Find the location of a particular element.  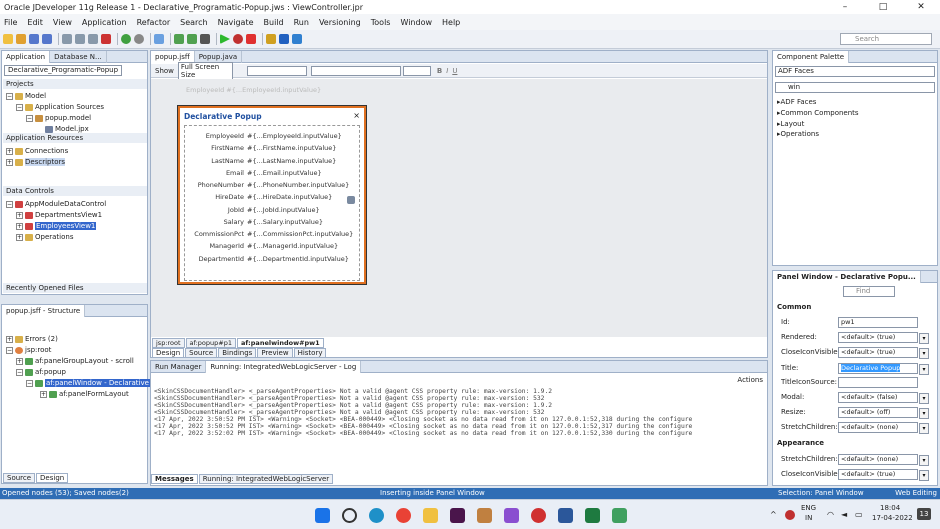

browser-icon is located at coordinates (284, 39).